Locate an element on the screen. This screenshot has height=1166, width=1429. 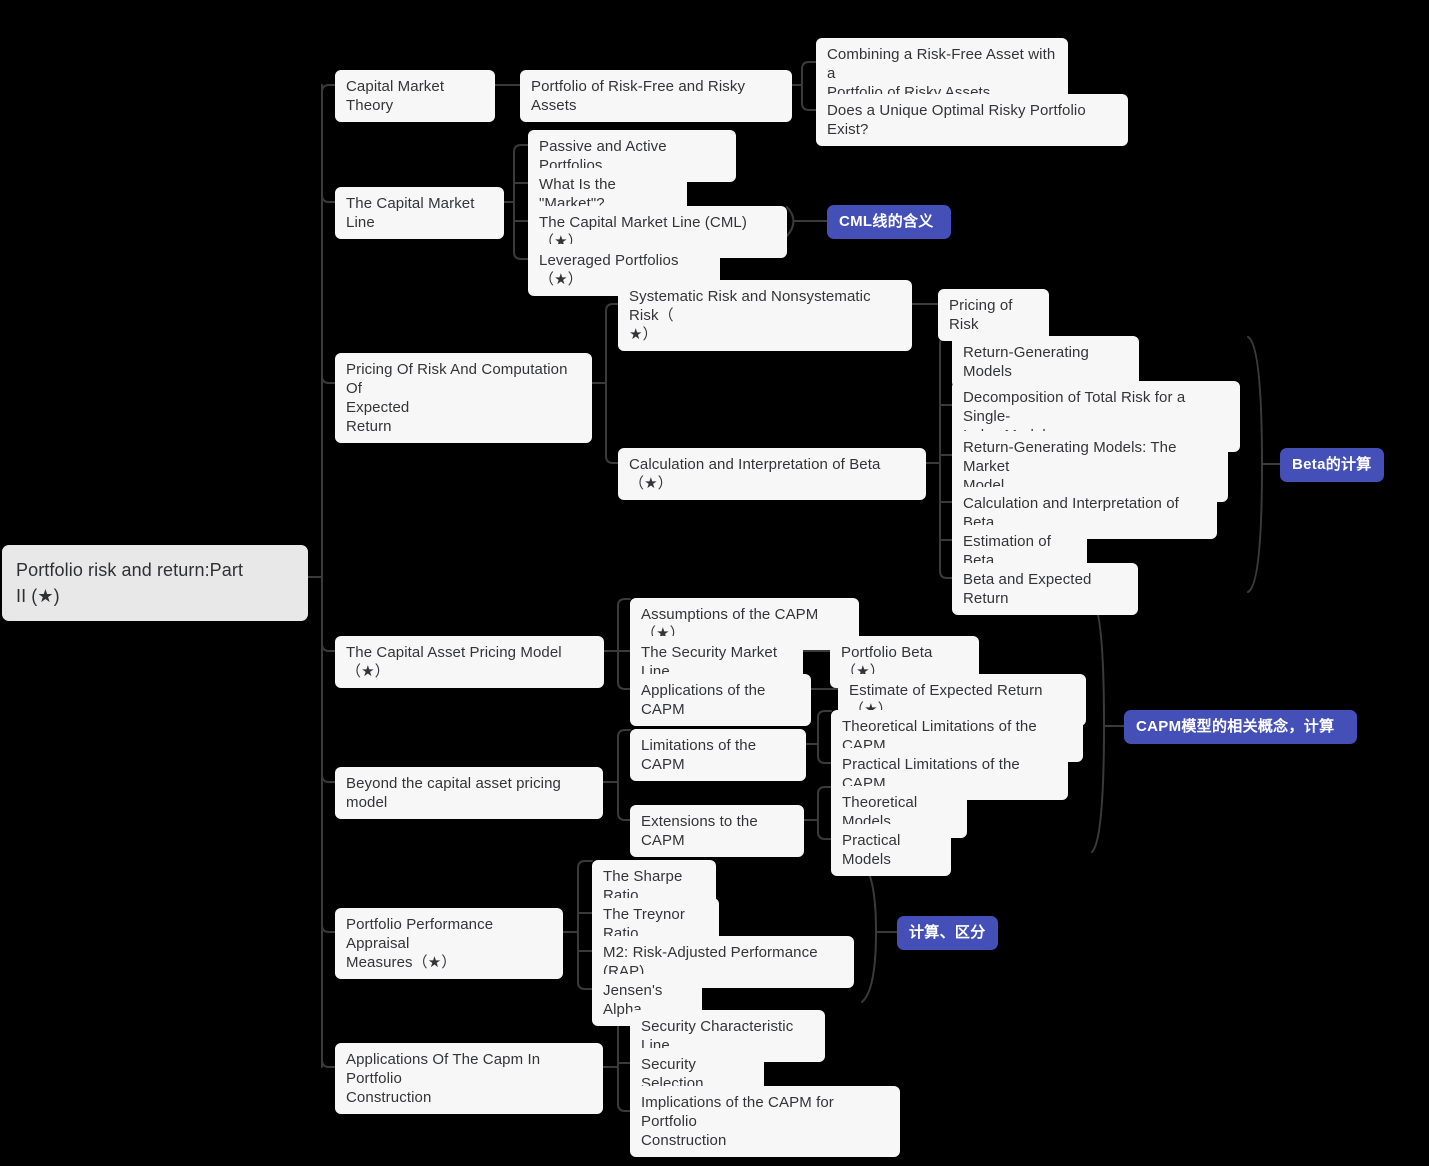
mindmap-node-applycapm: Applications of the CAPM is located at coordinates (720, 700).